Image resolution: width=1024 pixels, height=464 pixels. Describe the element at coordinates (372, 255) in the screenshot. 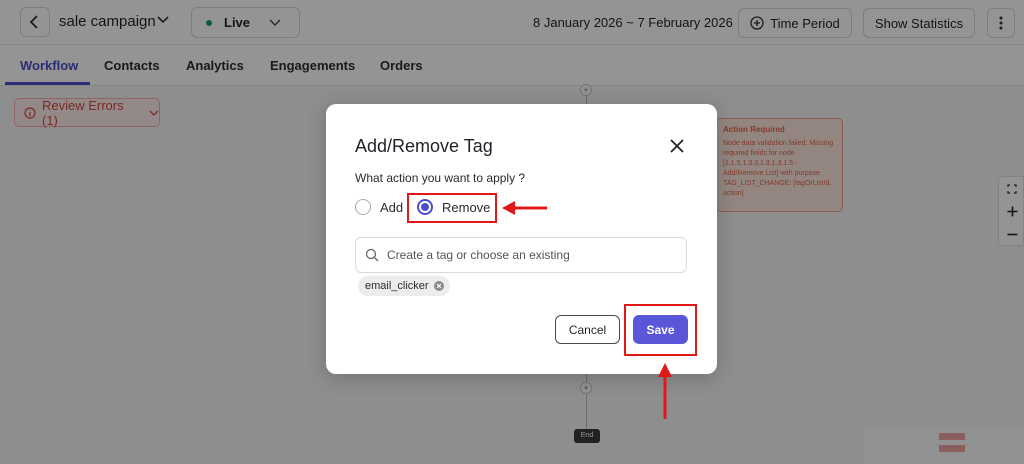

I see `search-icon` at that location.